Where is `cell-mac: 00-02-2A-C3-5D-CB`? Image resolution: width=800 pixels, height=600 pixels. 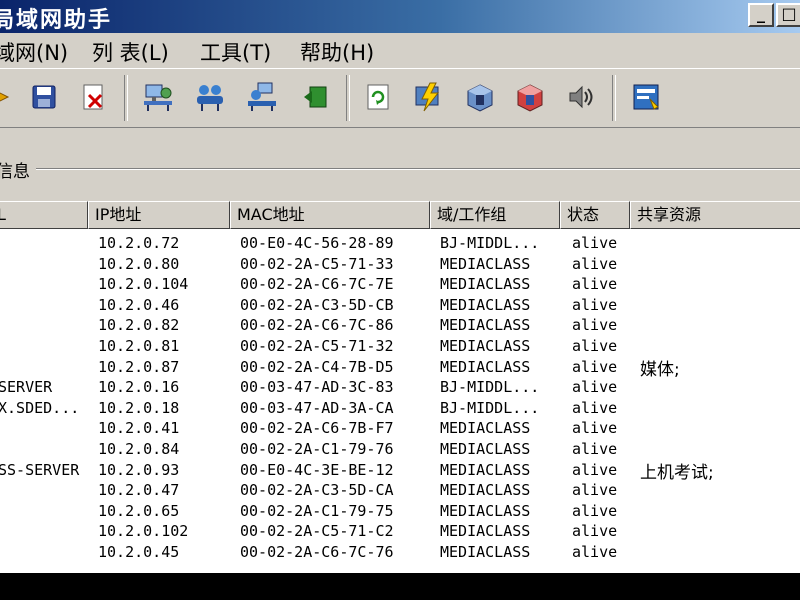
cell-mac: 00-02-2A-C3-5D-CB is located at coordinates (317, 304).